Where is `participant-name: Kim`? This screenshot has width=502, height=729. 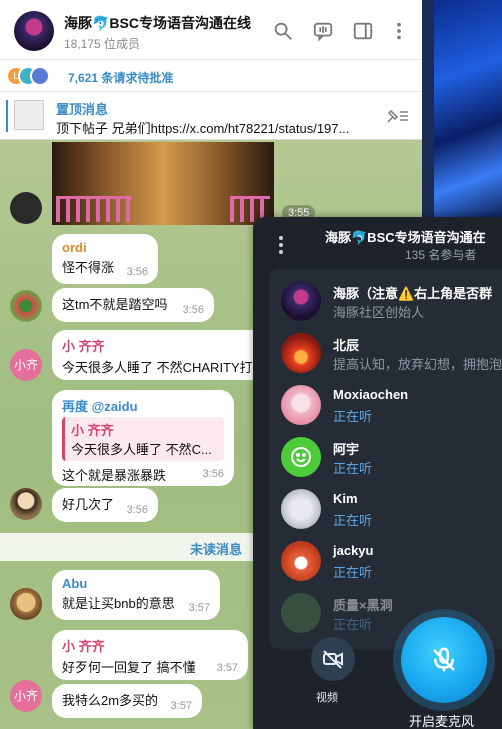
participant-name: Kim is located at coordinates (345, 498).